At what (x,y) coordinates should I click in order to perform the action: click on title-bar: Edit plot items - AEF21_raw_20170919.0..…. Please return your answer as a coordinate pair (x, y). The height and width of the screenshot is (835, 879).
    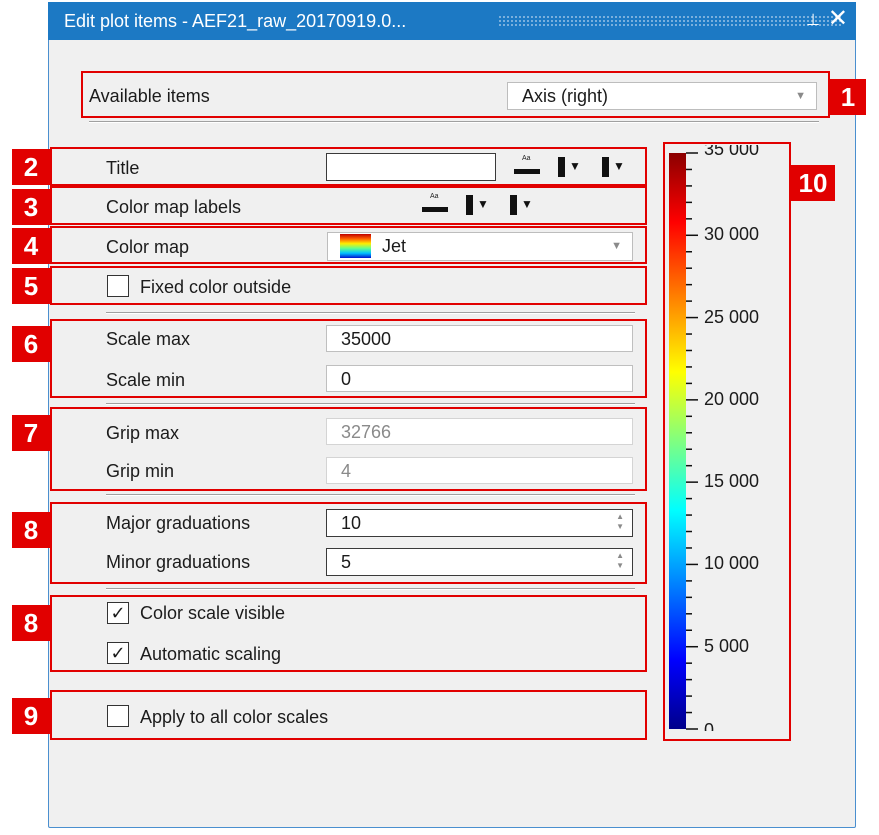
    Looking at the image, I should click on (452, 21).